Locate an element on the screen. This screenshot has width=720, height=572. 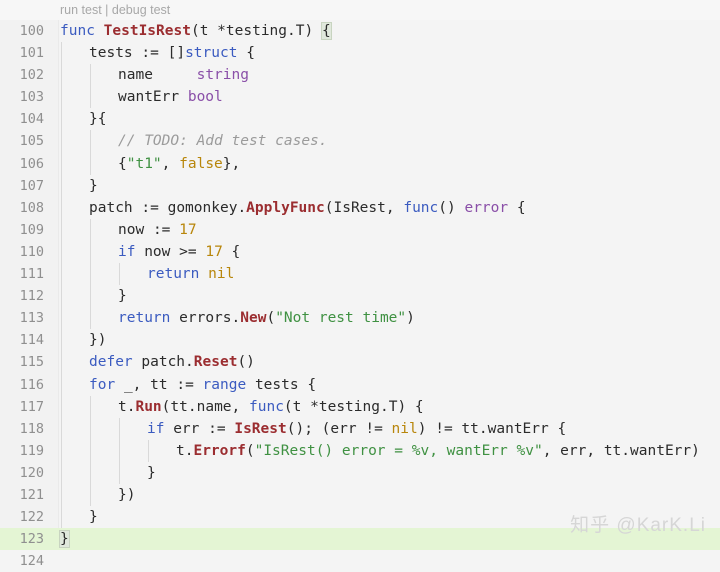
line-number: 117 is located at coordinates (31, 406).